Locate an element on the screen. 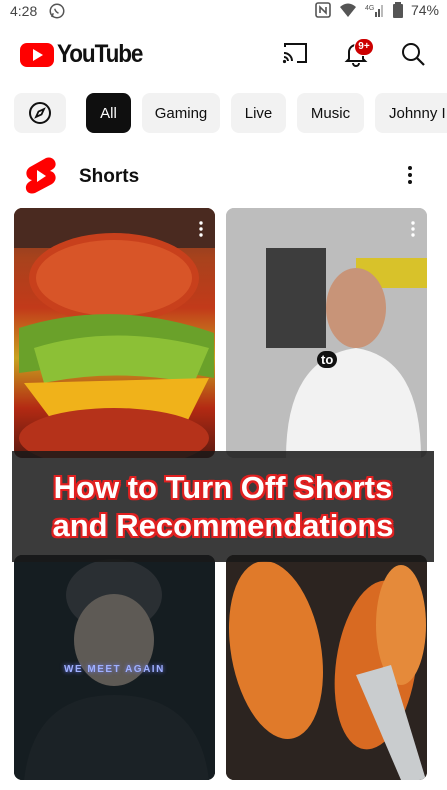 The width and height of the screenshot is (447, 790). notification-badge: 9+ is located at coordinates (364, 47).